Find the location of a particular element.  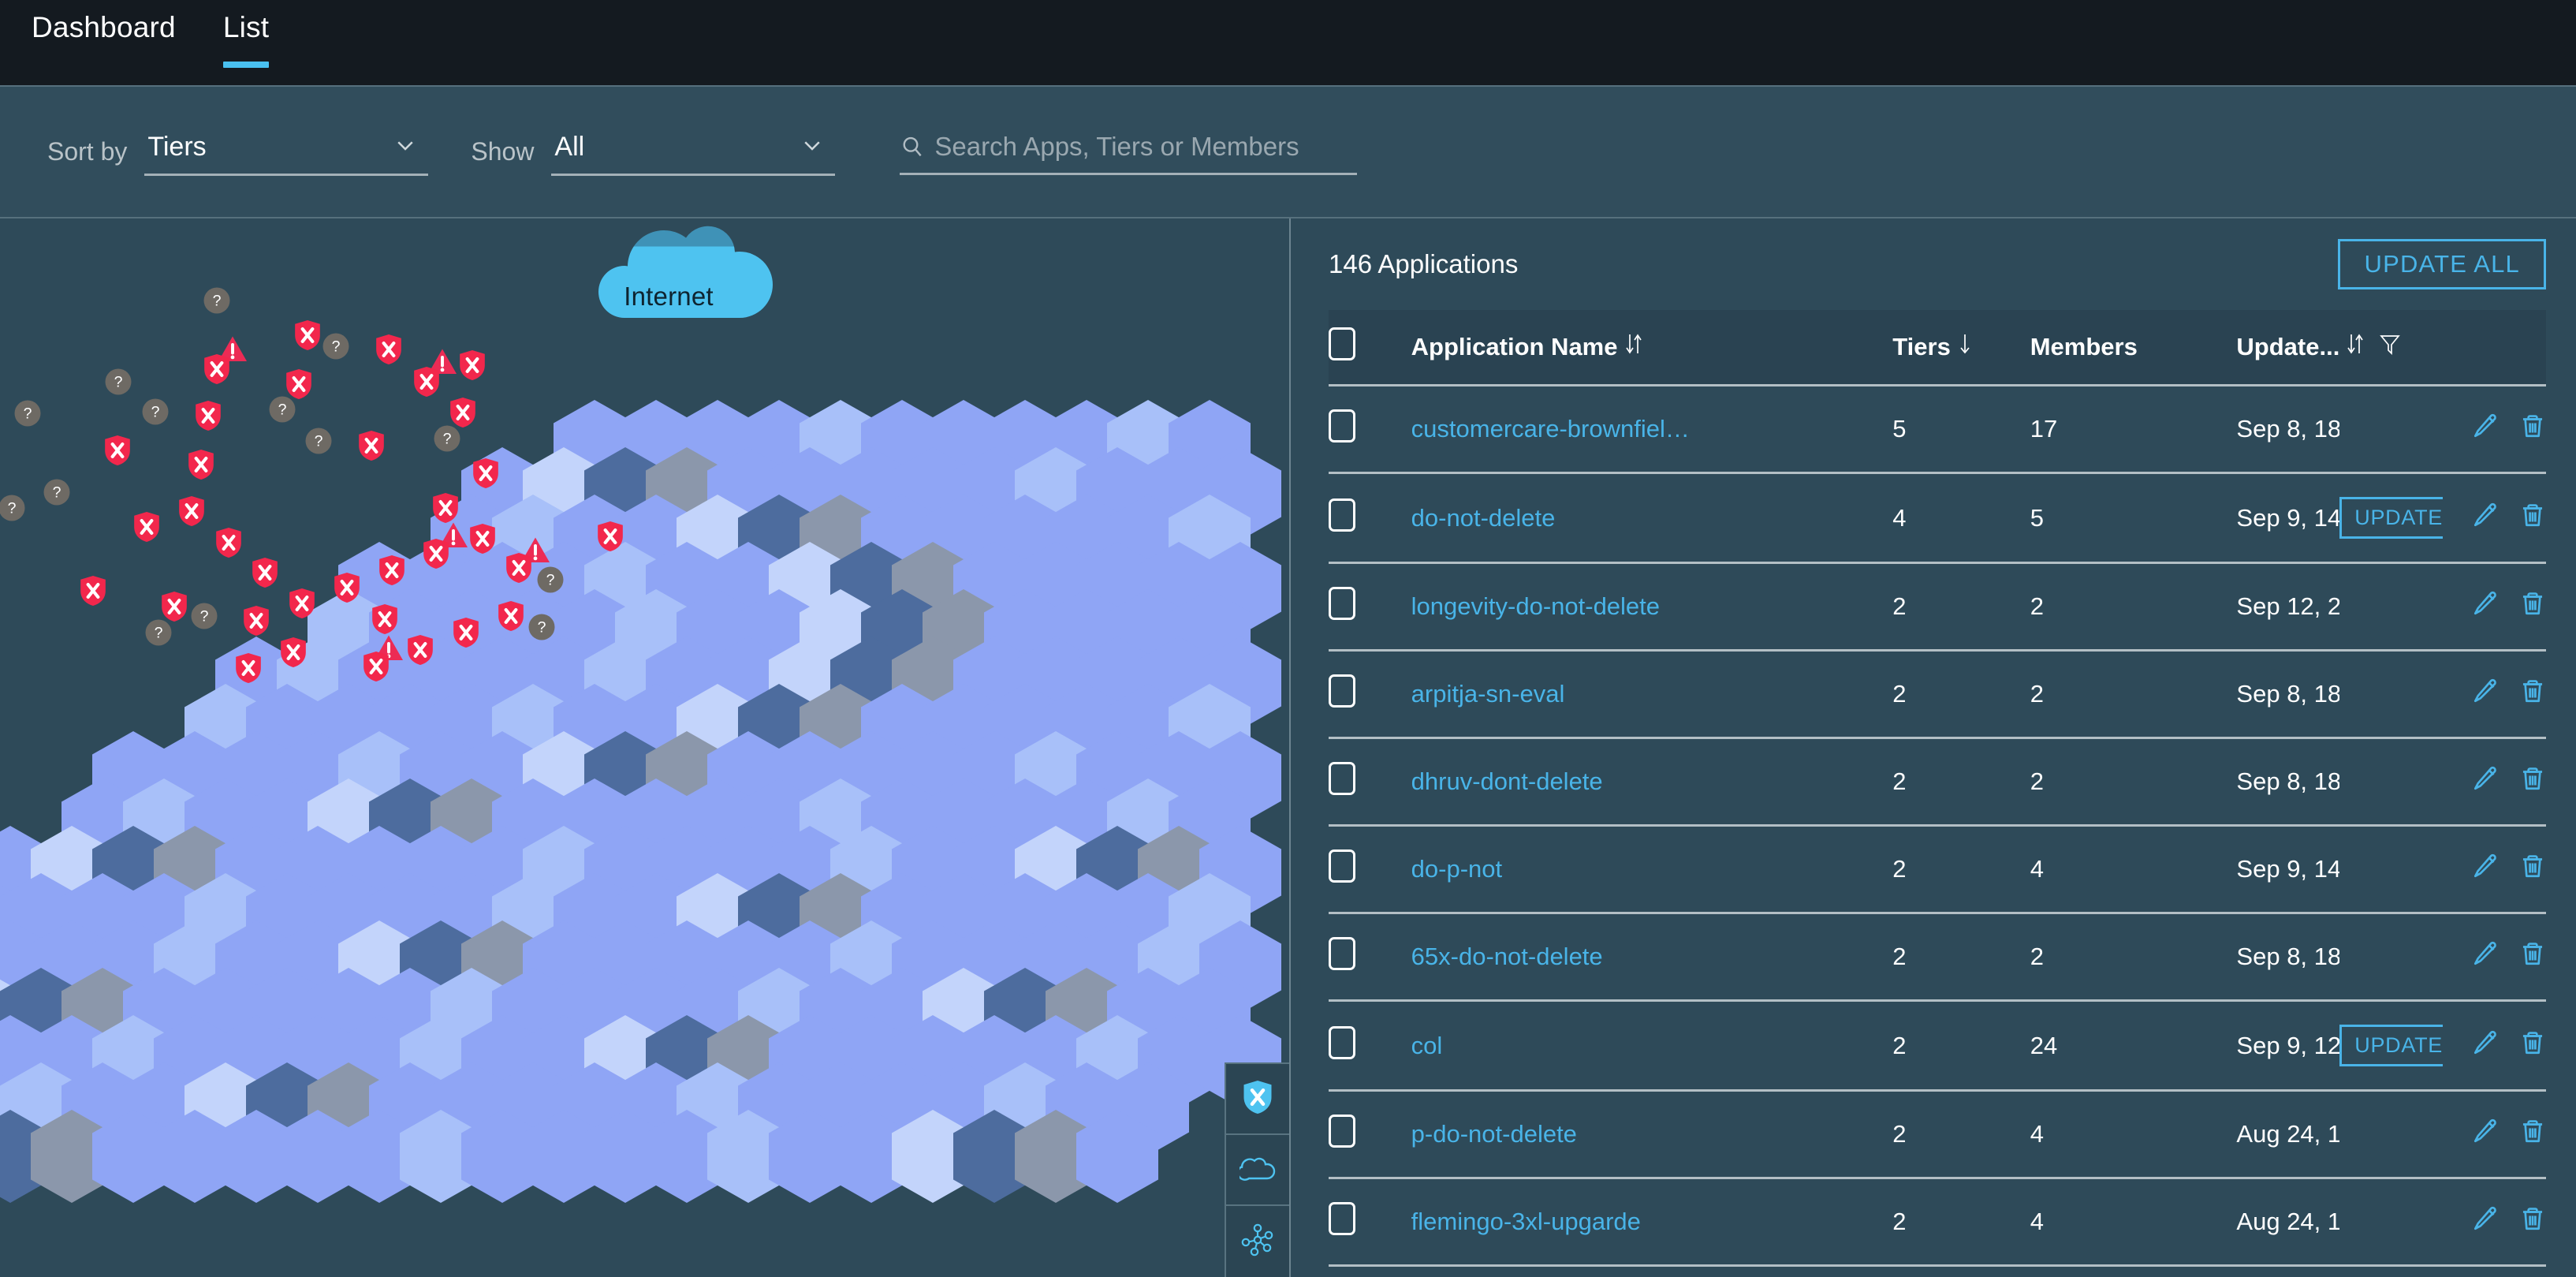

application-name-link: p-do-not-delete is located at coordinates (1569, 1134).